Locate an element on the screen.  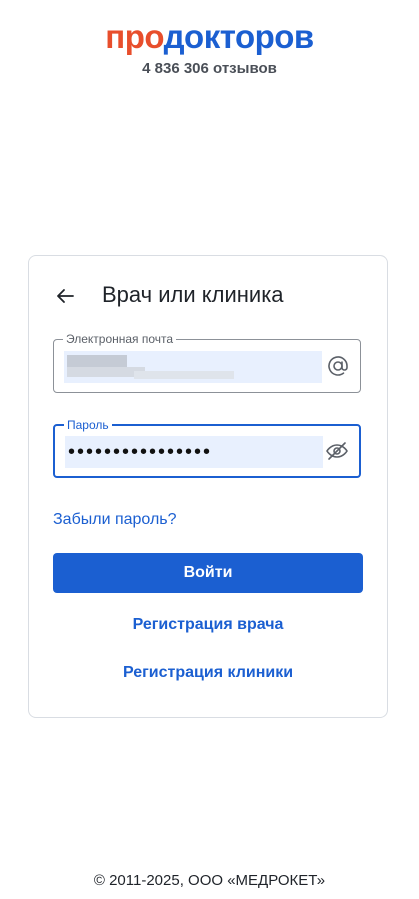
login-button: Войти is located at coordinates (208, 573).